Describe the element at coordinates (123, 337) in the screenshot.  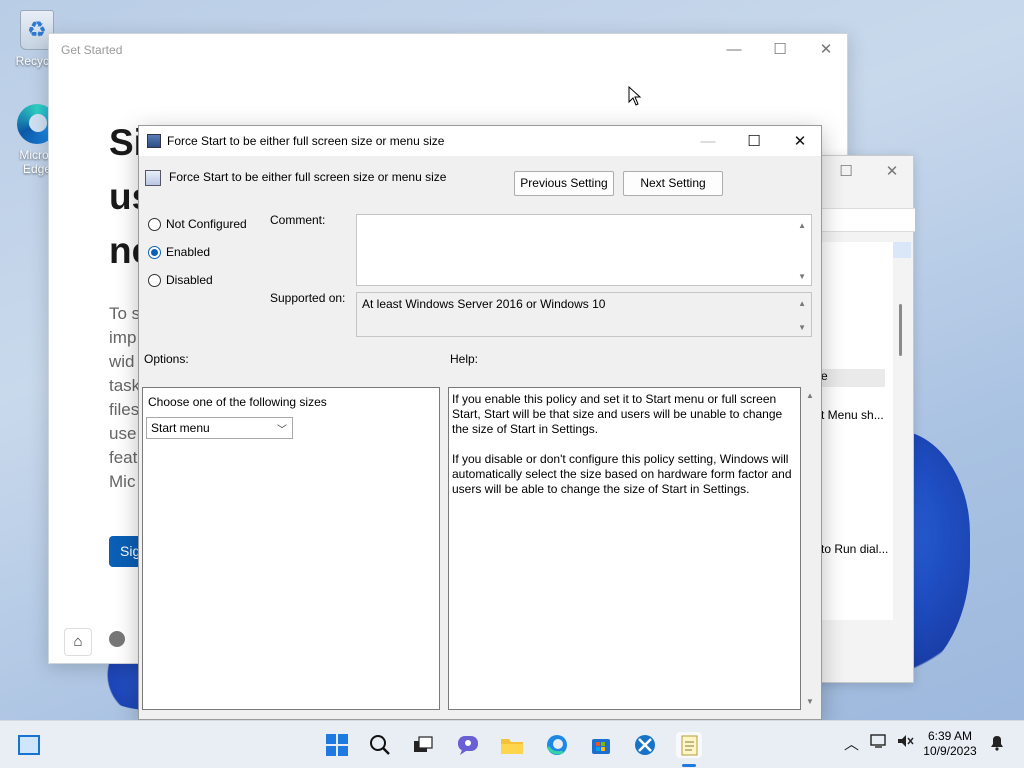
I see `para-line: imp` at that location.